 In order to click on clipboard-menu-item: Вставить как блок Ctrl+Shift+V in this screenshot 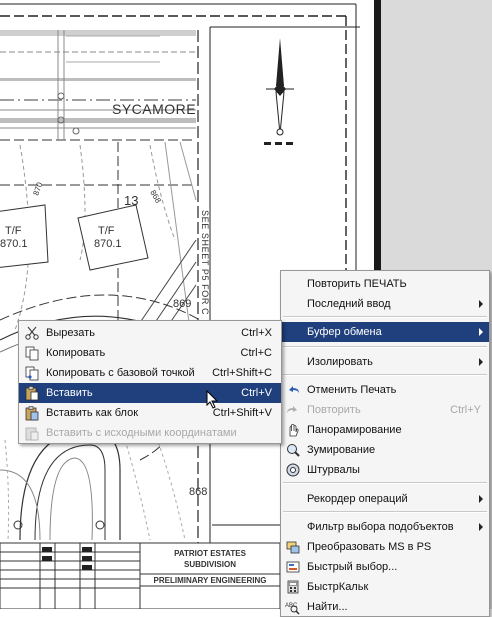, I will do `click(150, 413)`.